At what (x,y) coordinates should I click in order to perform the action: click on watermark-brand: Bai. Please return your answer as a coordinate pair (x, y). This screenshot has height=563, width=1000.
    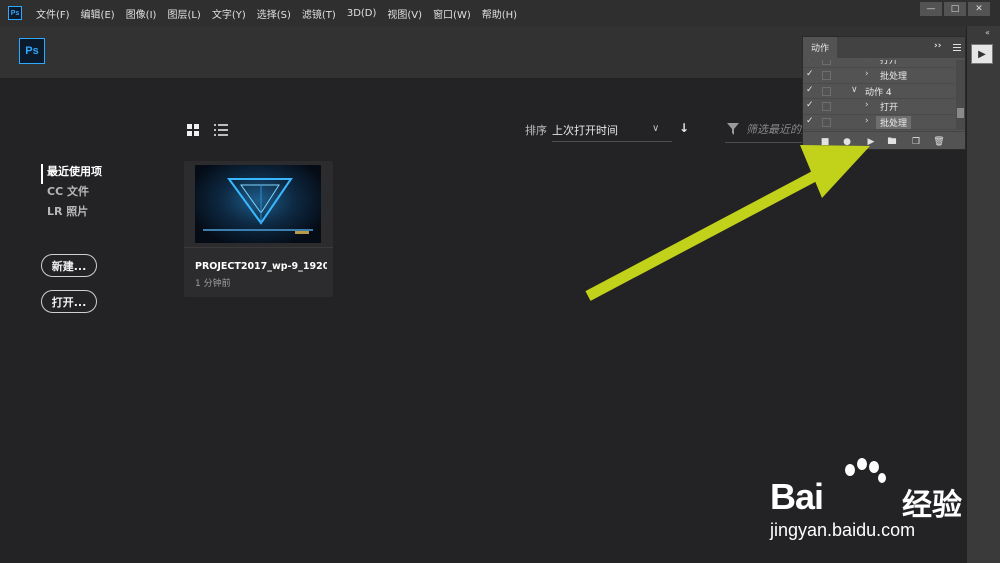
    Looking at the image, I should click on (797, 496).